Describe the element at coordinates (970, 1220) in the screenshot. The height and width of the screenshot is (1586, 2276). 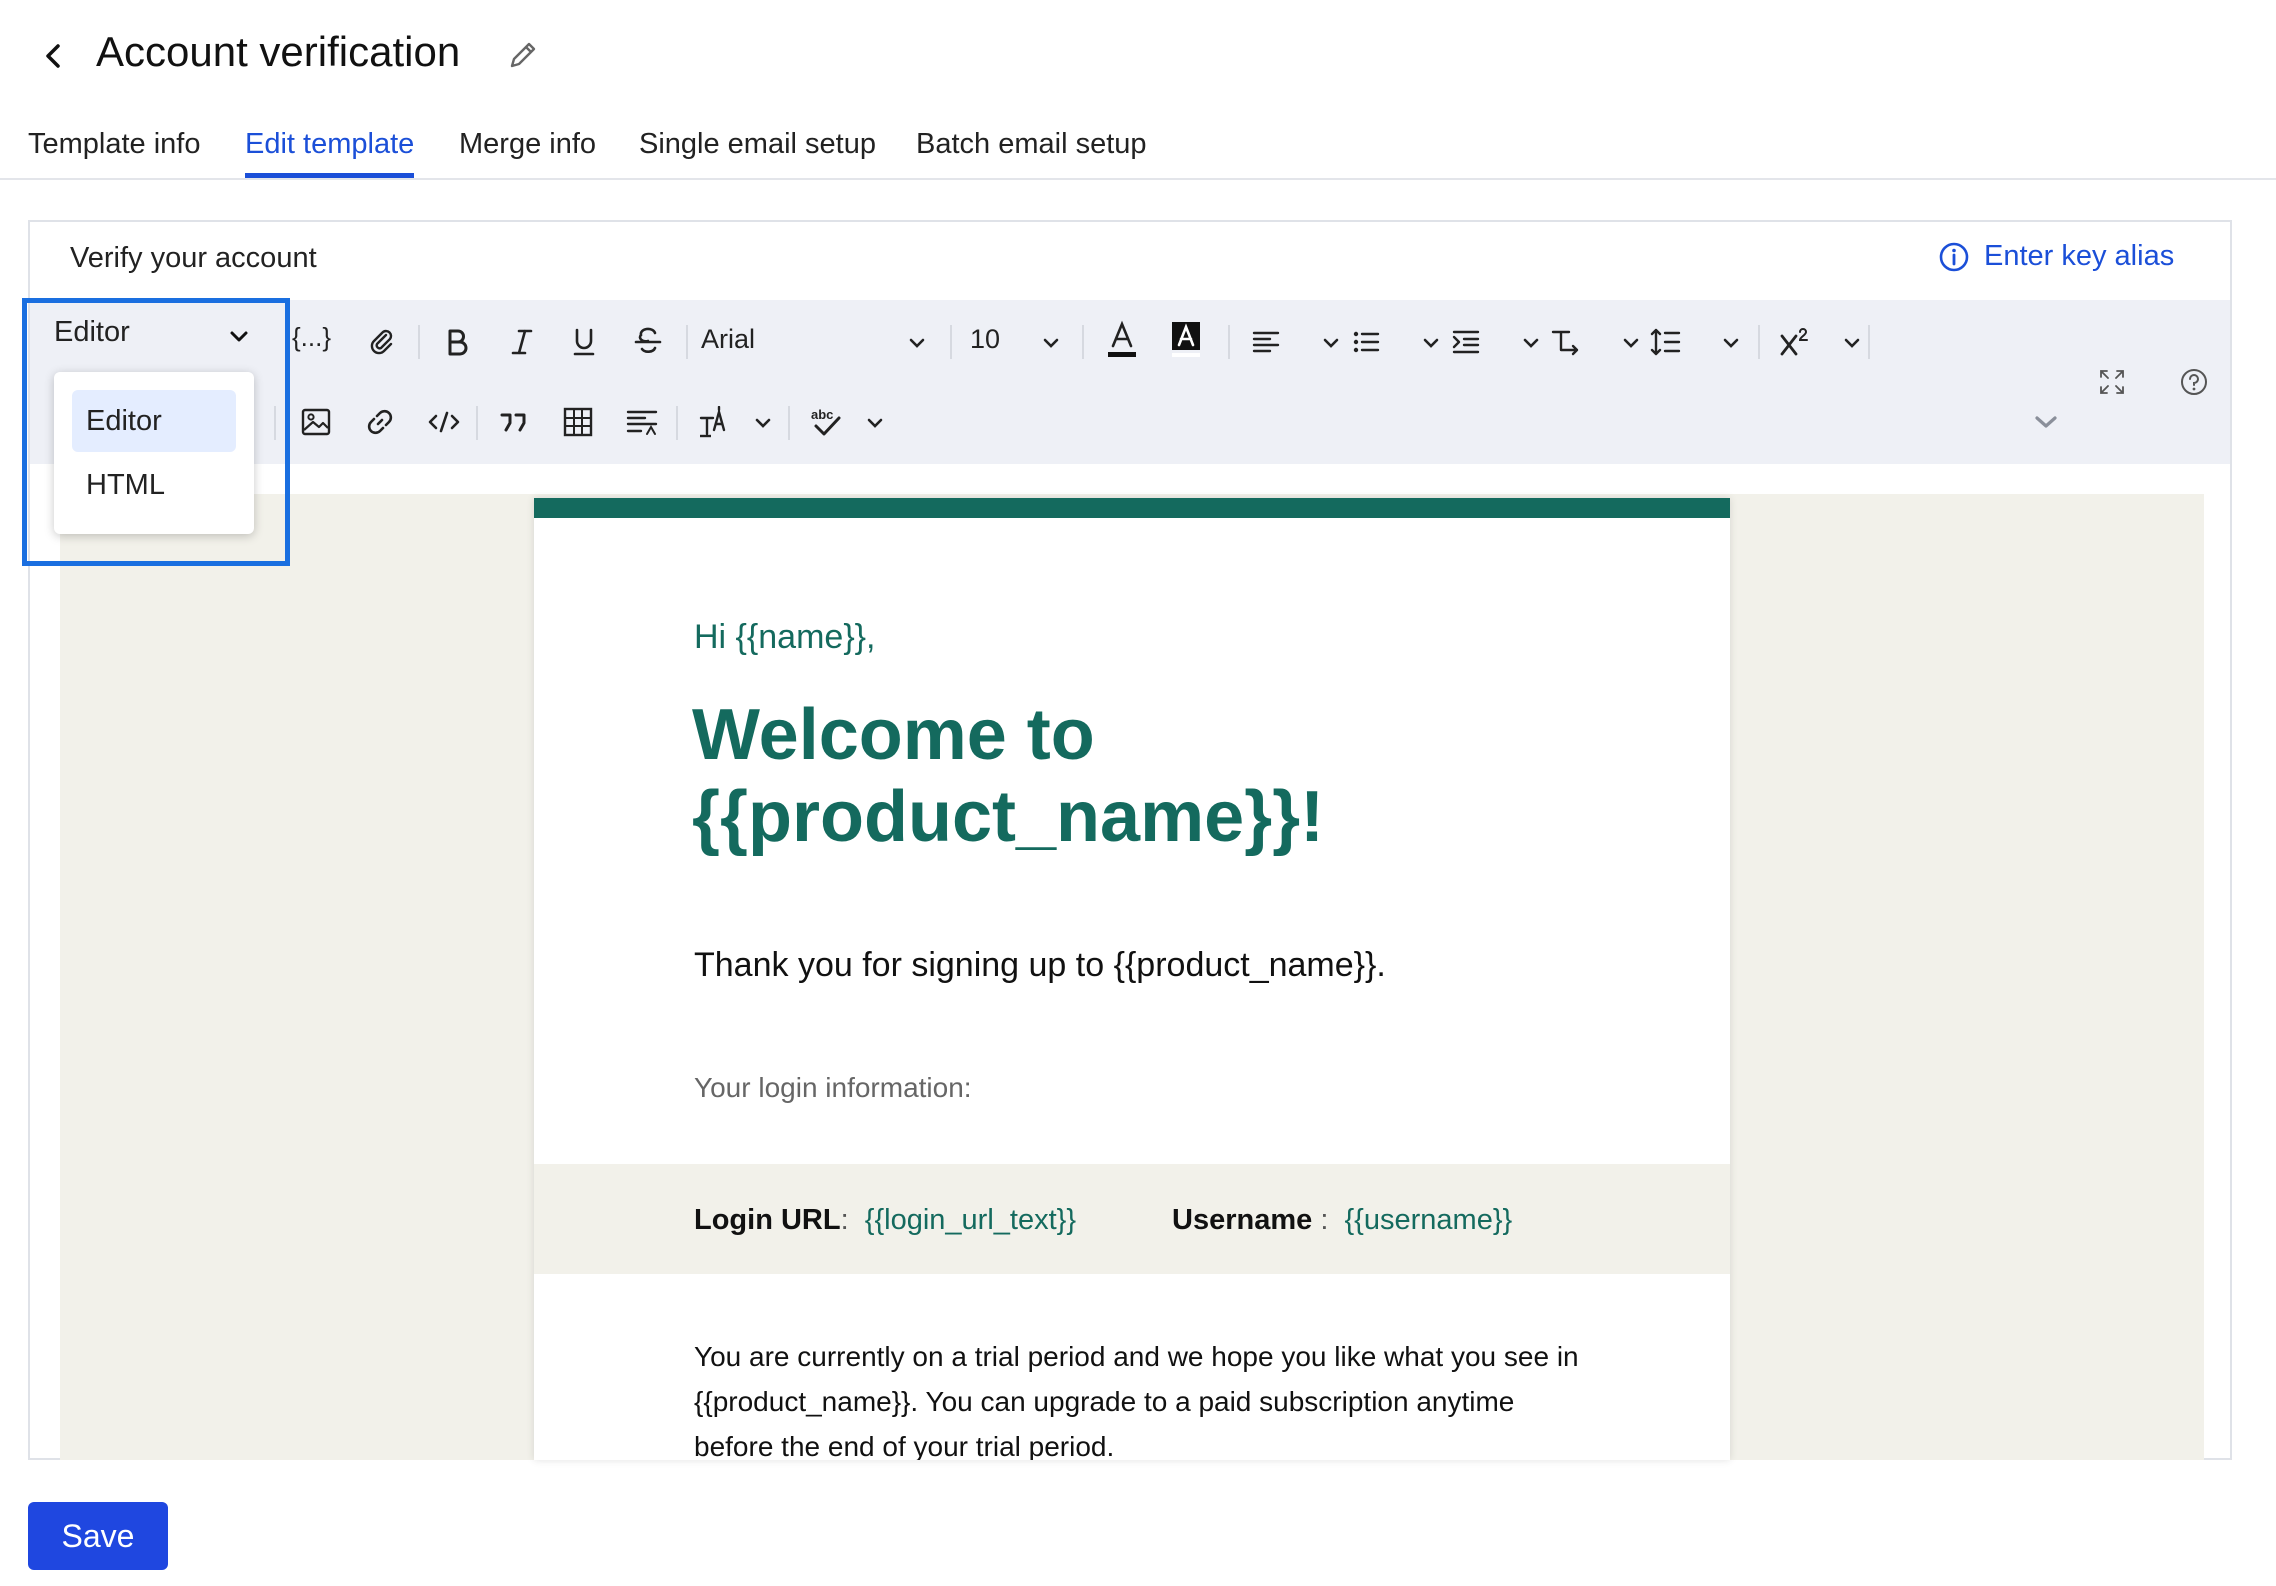
I see `login-url-value: {{login_url_text}}` at that location.